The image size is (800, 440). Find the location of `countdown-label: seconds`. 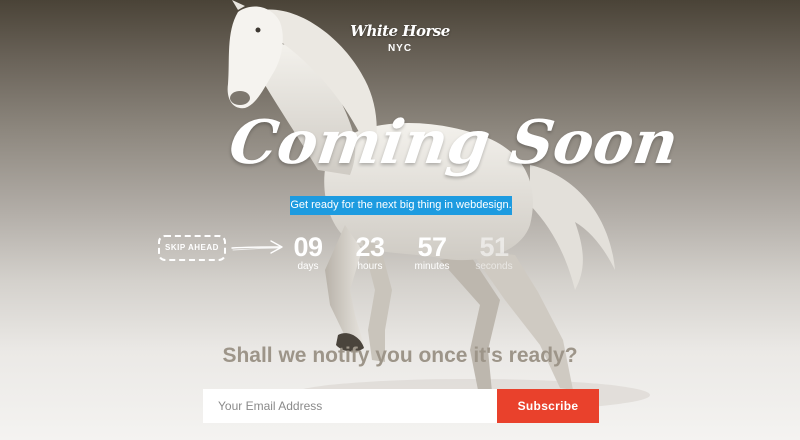

countdown-label: seconds is located at coordinates (494, 266).